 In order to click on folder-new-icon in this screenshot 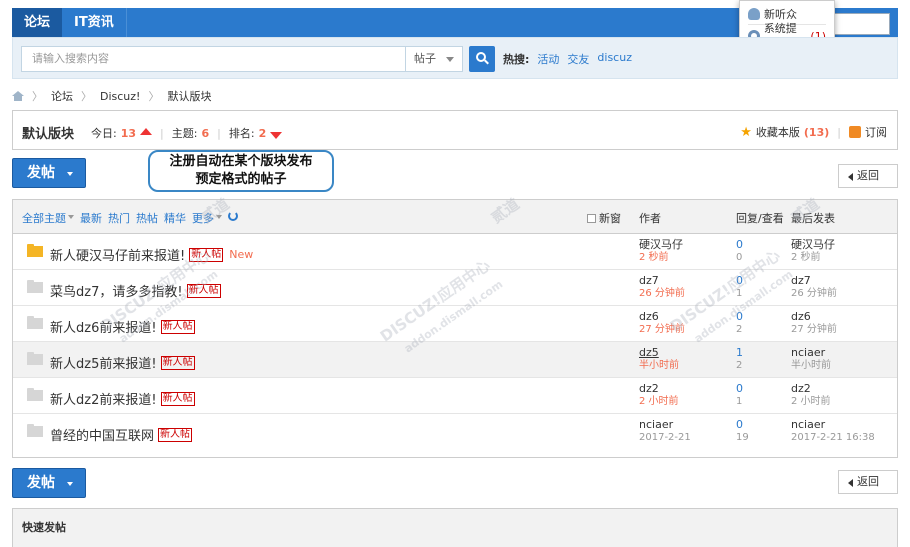, I will do `click(35, 250)`.